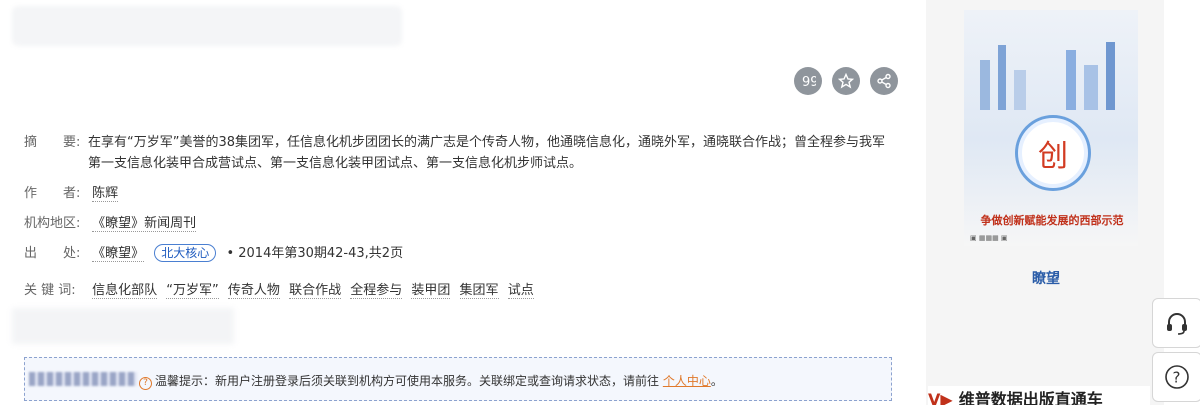  I want to click on share-button, so click(884, 81).